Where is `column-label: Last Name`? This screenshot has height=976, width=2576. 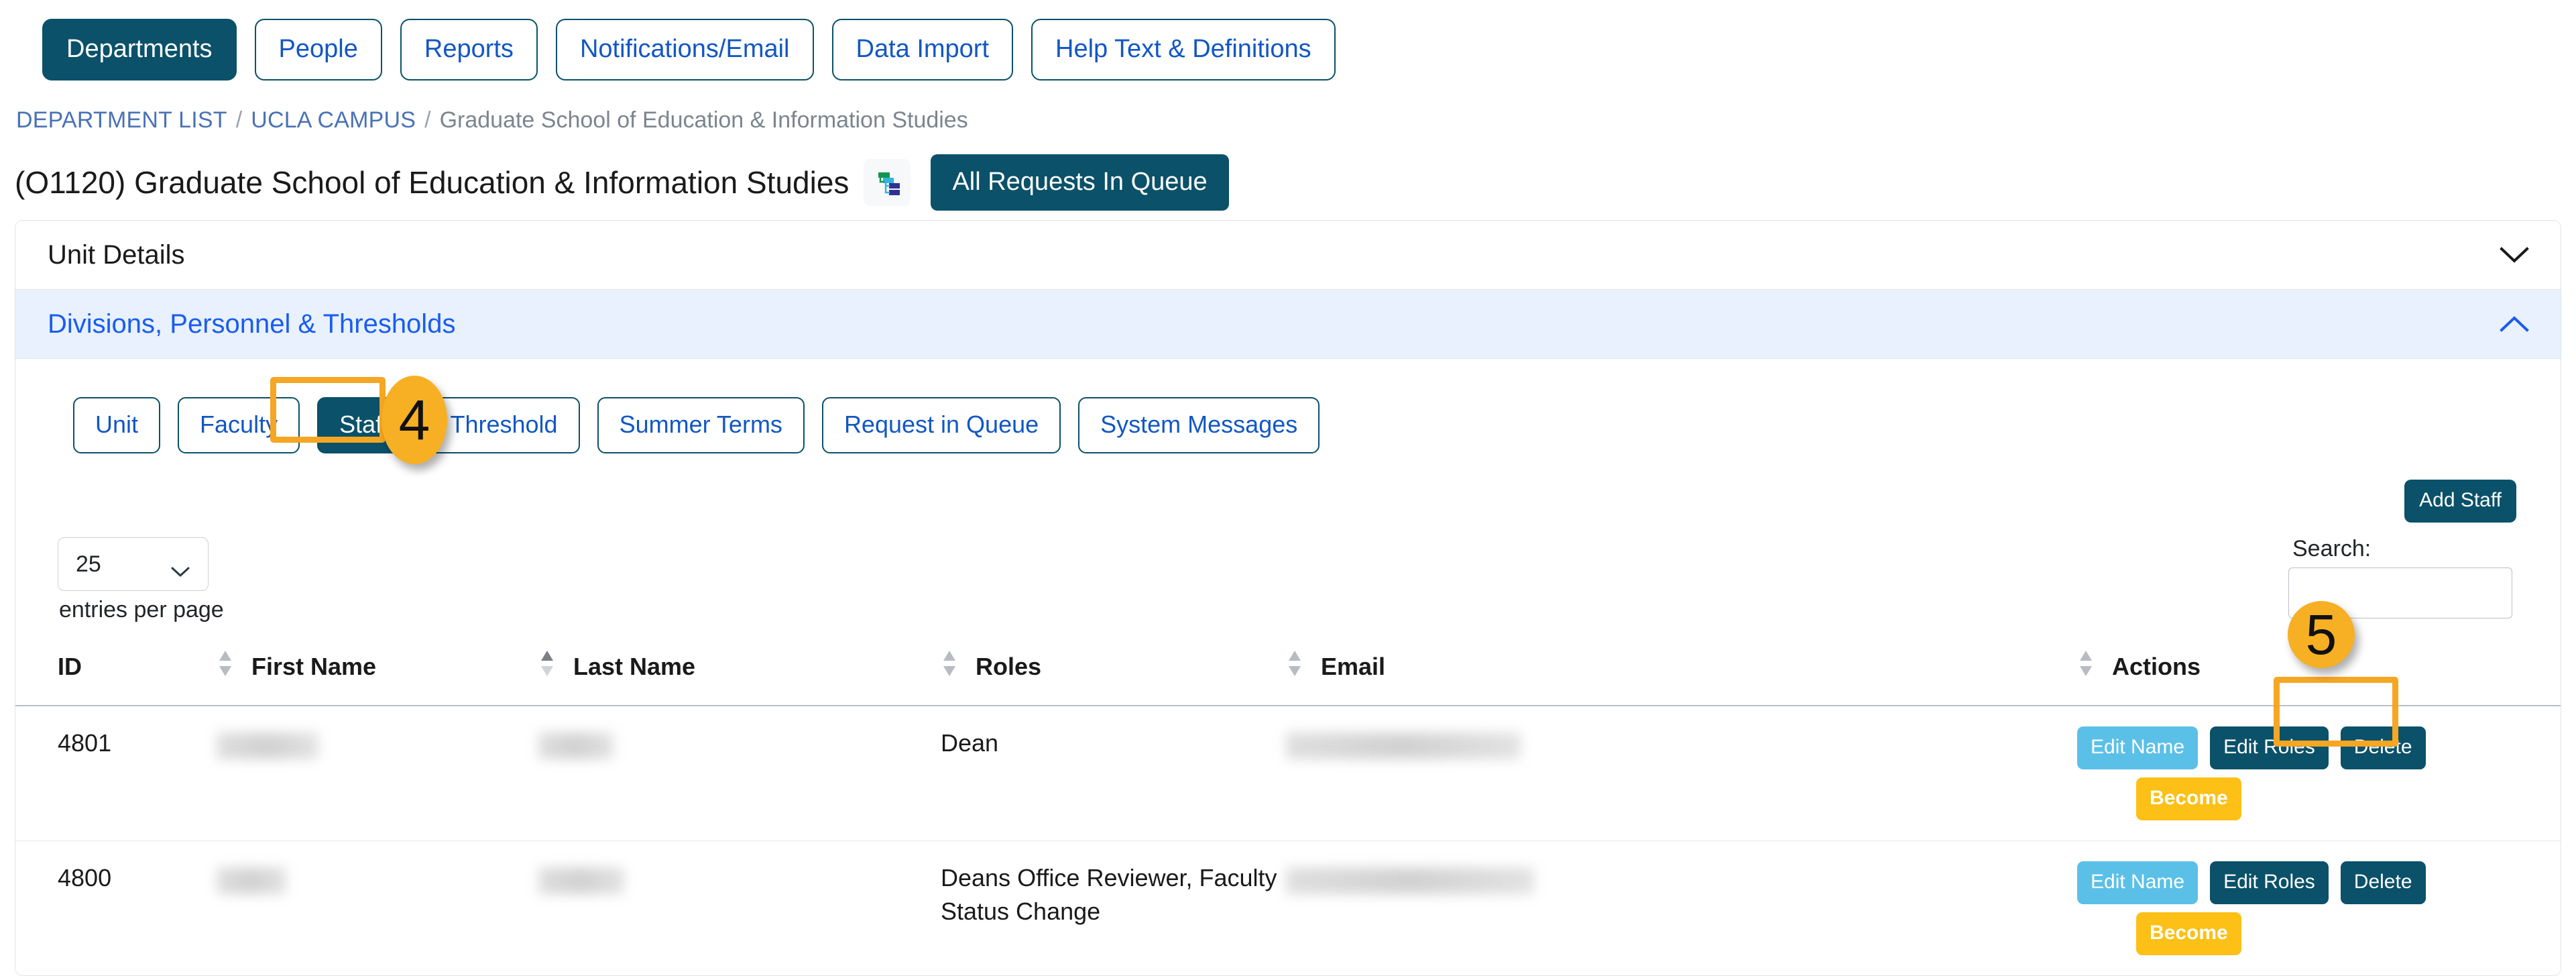 column-label: Last Name is located at coordinates (634, 666).